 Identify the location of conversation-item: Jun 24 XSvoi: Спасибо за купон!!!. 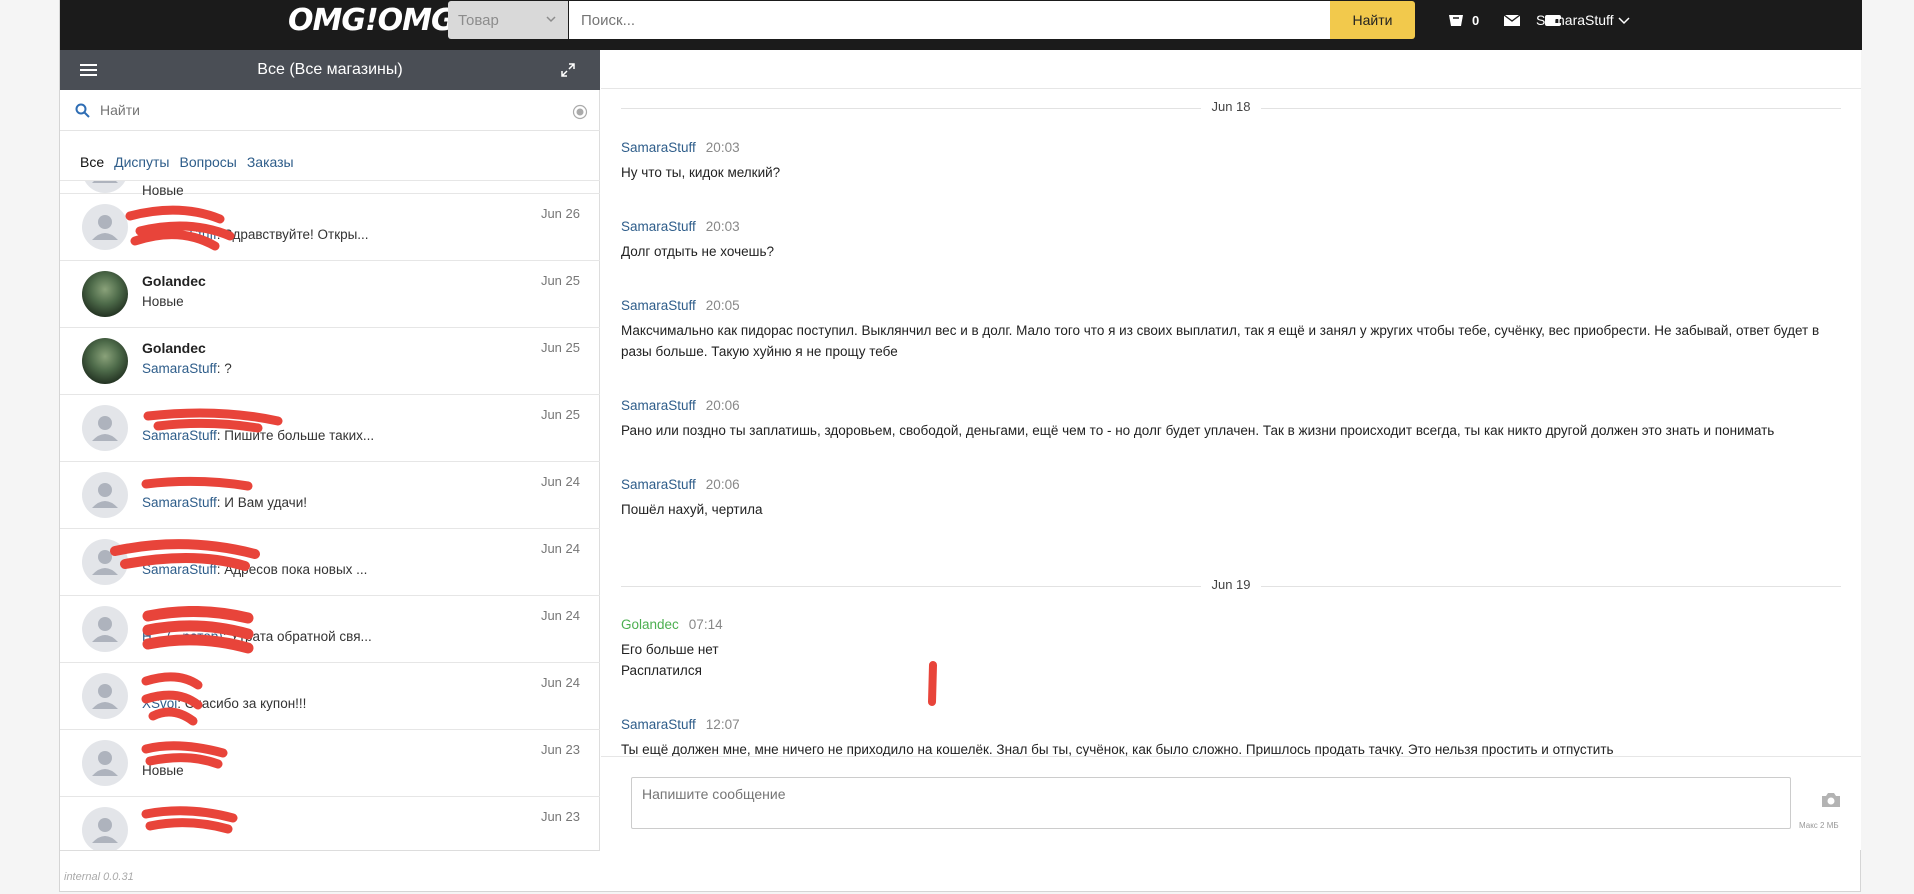
(330, 696).